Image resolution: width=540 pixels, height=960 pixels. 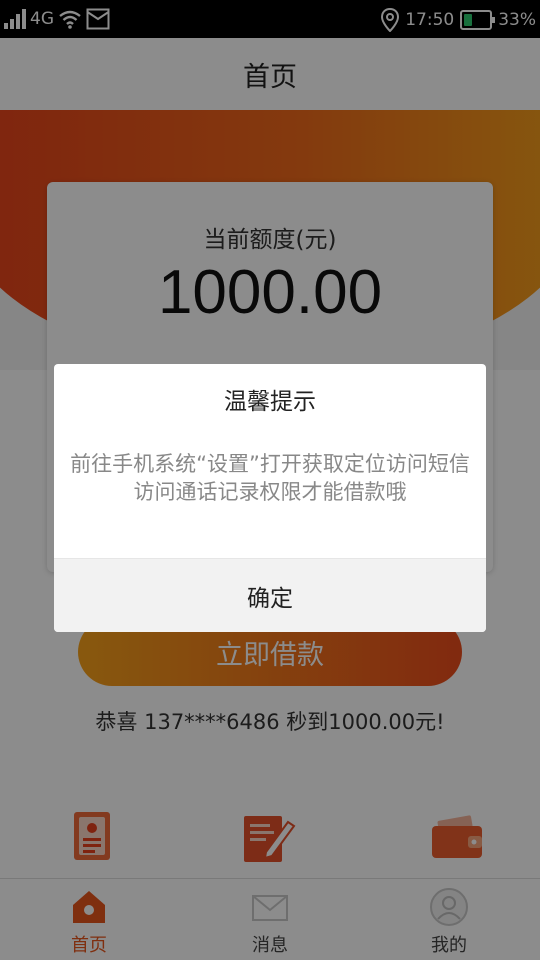 I want to click on dialog-ok-button: 确定, so click(x=270, y=595).